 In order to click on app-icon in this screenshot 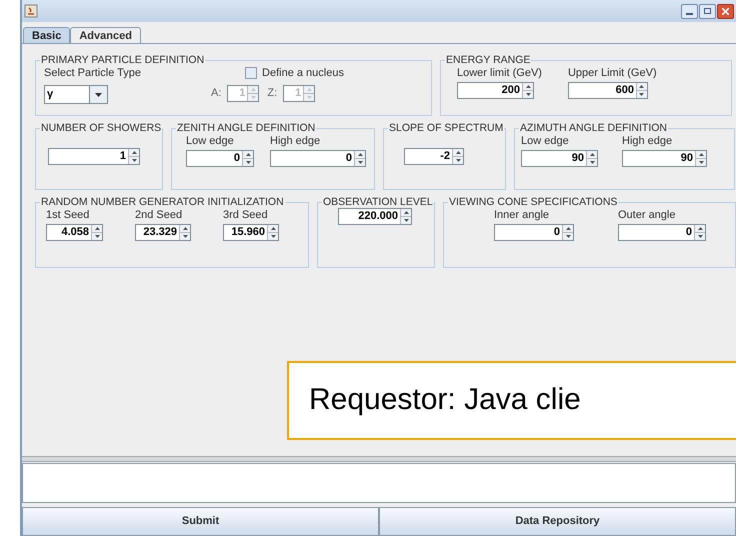, I will do `click(31, 11)`.